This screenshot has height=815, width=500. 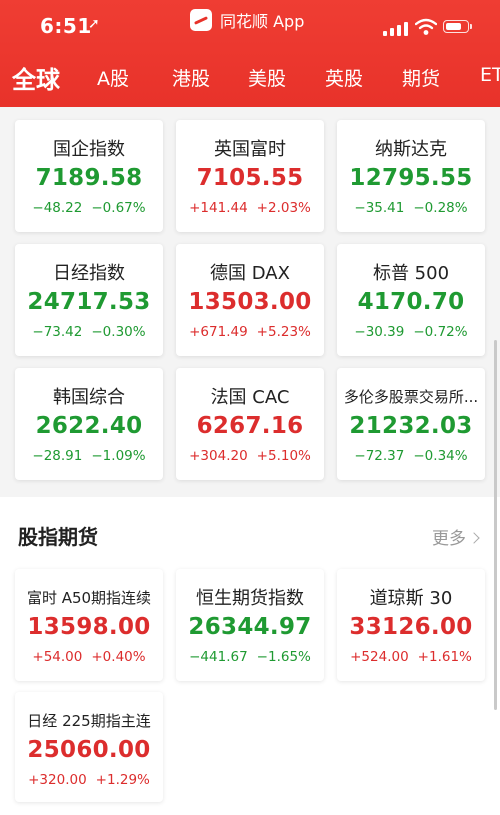 I want to click on index-price: 6267.16, so click(x=250, y=426).